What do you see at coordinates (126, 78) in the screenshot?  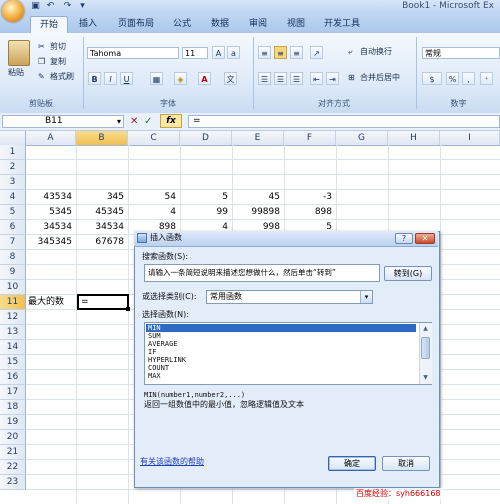 I see `underline-button: U` at bounding box center [126, 78].